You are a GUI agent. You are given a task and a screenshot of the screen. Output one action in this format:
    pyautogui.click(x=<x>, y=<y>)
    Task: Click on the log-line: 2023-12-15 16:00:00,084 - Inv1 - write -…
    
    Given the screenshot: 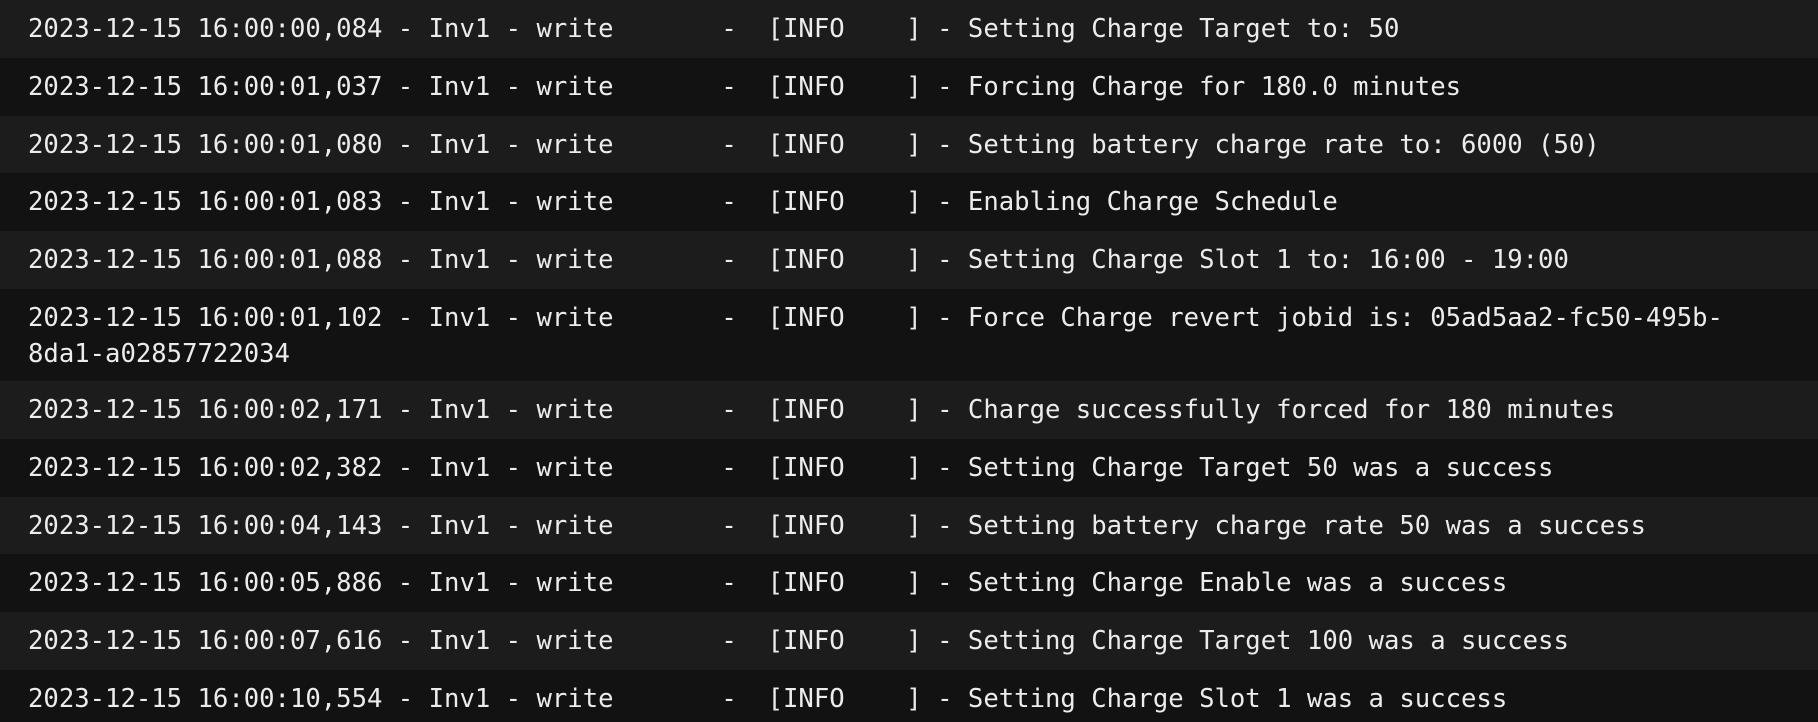 What is the action you would take?
    pyautogui.click(x=909, y=29)
    